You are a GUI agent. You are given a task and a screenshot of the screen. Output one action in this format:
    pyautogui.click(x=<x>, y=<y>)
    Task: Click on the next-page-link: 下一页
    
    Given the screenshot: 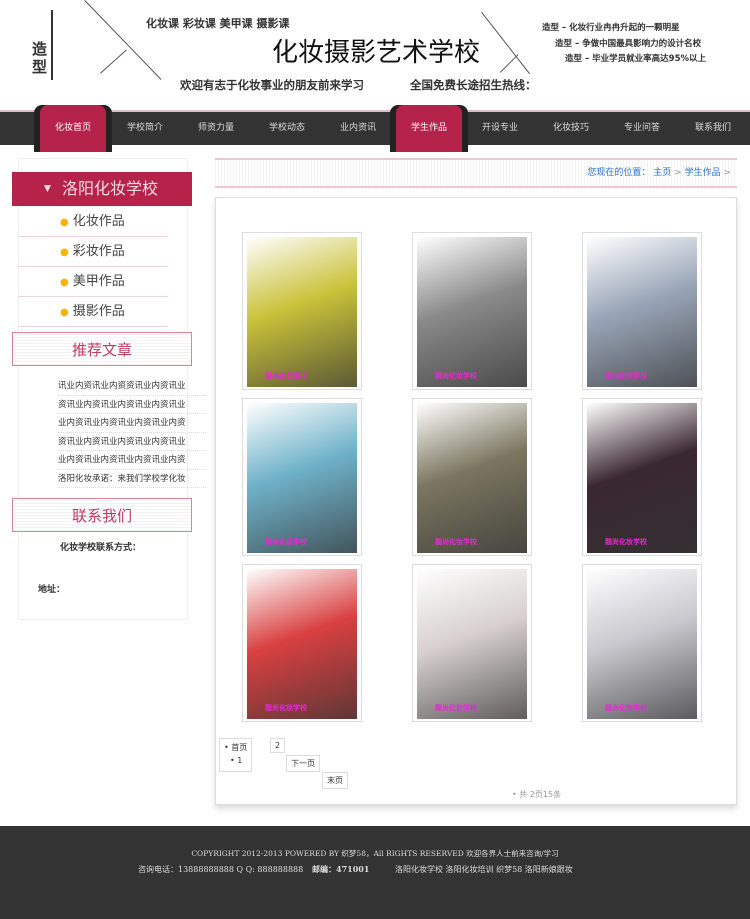 What is the action you would take?
    pyautogui.click(x=303, y=763)
    